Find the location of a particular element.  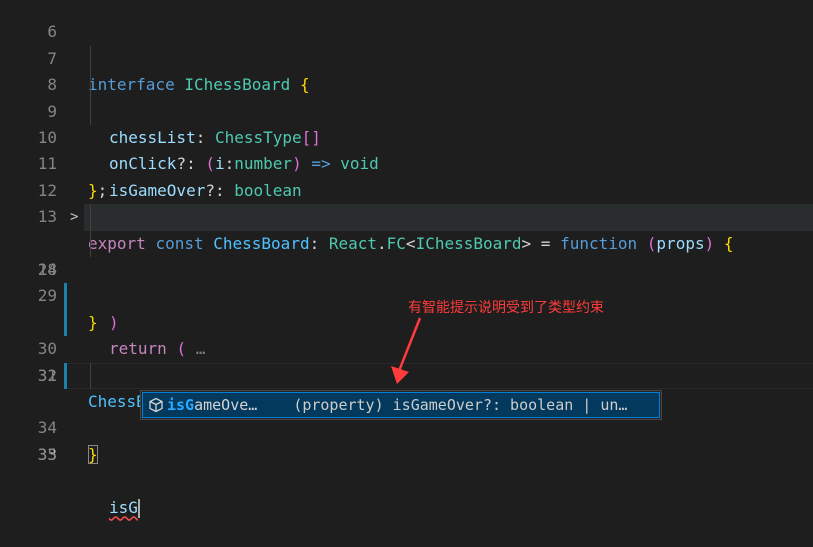

code-line: 12 is located at coordinates (406, 175).